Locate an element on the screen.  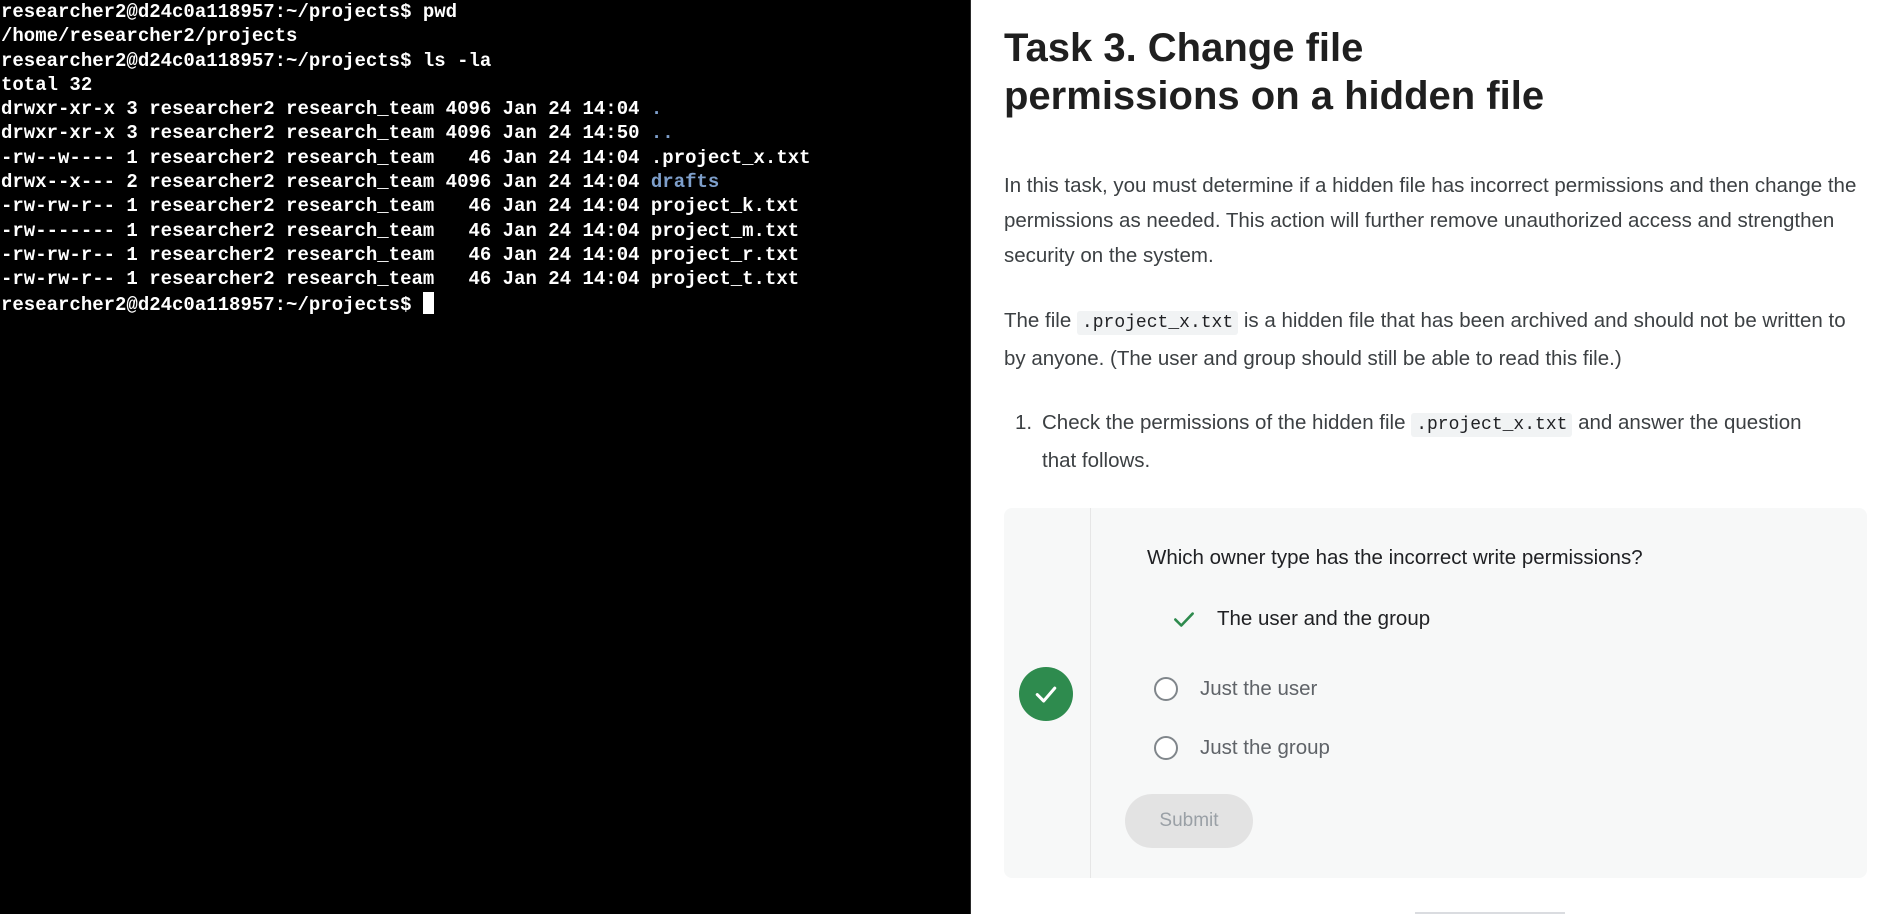
text-segment: Check the permissions of the hidden file is located at coordinates (1227, 422).